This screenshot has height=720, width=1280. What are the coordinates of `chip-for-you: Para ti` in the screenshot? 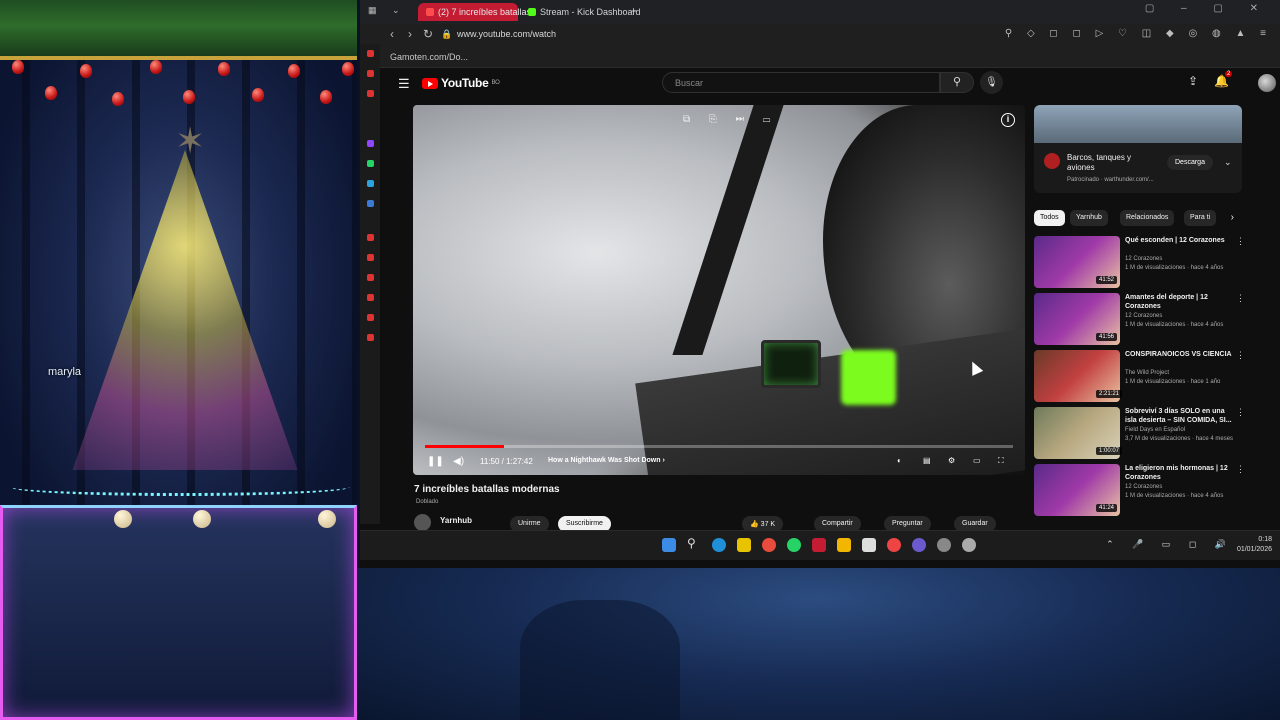 It's located at (1200, 218).